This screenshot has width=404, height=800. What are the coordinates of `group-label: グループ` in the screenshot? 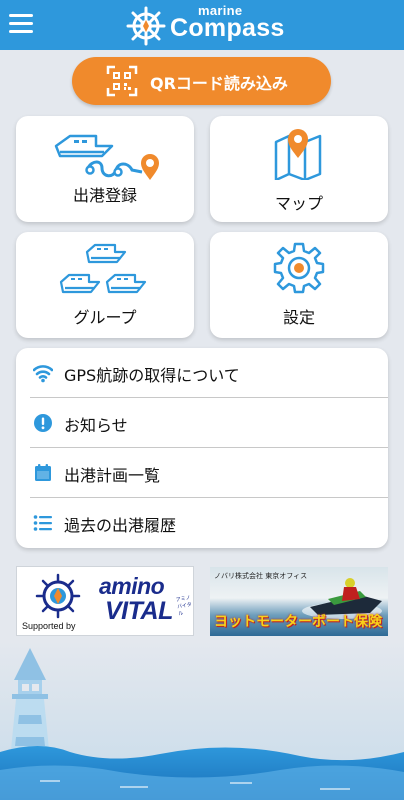 It's located at (105, 317).